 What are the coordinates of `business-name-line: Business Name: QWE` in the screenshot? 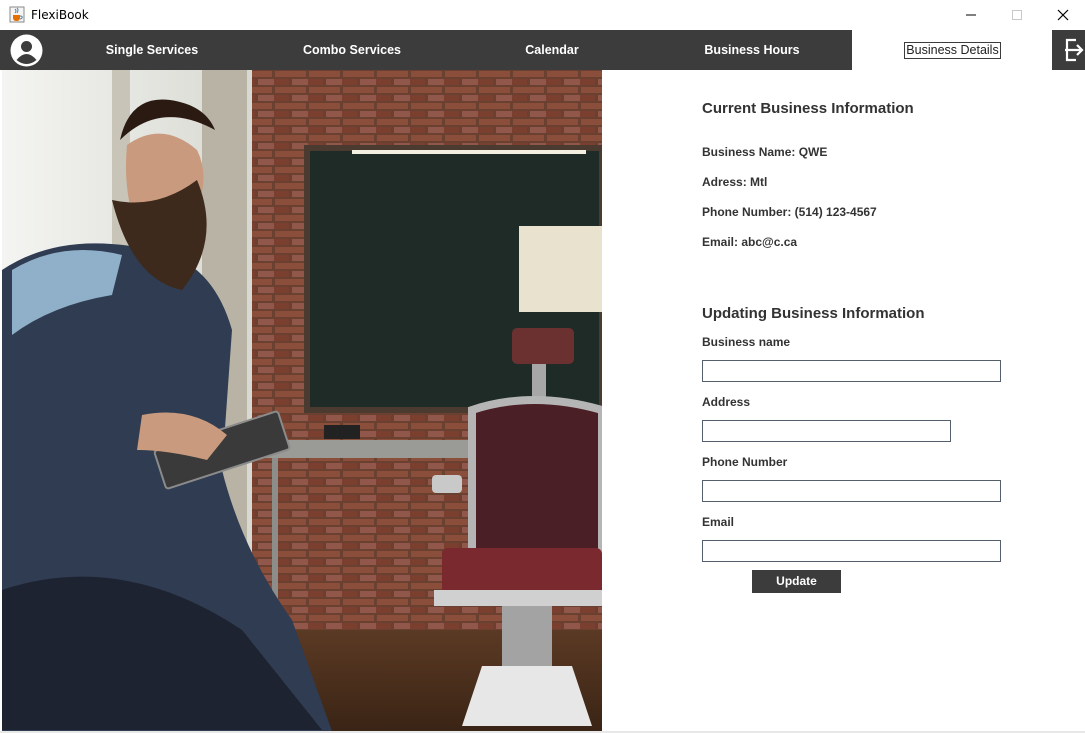 It's located at (765, 152).